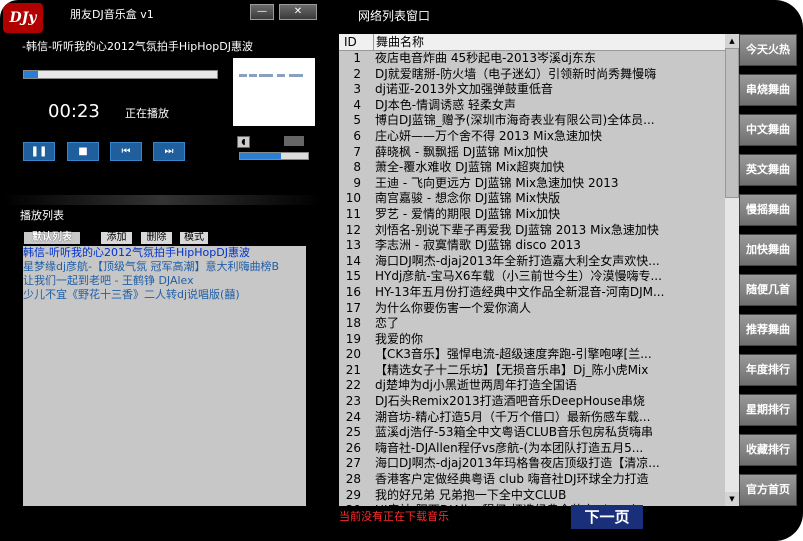 This screenshot has width=803, height=541. I want to click on tab-default-list: 默认列表, so click(52, 238).